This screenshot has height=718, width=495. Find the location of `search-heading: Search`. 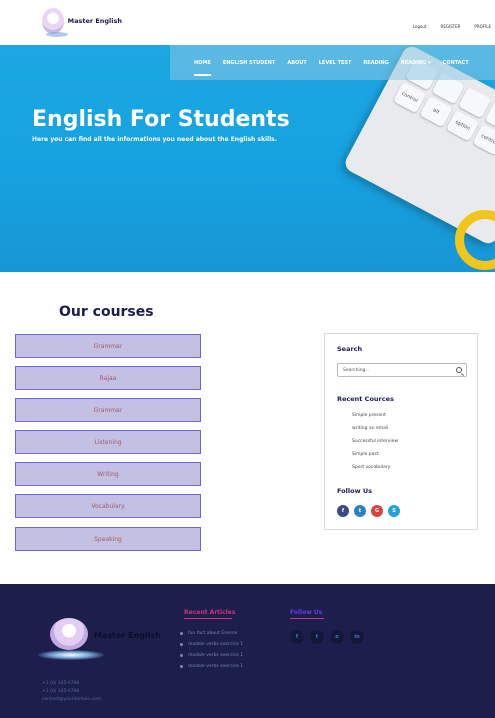

search-heading: Search is located at coordinates (350, 349).